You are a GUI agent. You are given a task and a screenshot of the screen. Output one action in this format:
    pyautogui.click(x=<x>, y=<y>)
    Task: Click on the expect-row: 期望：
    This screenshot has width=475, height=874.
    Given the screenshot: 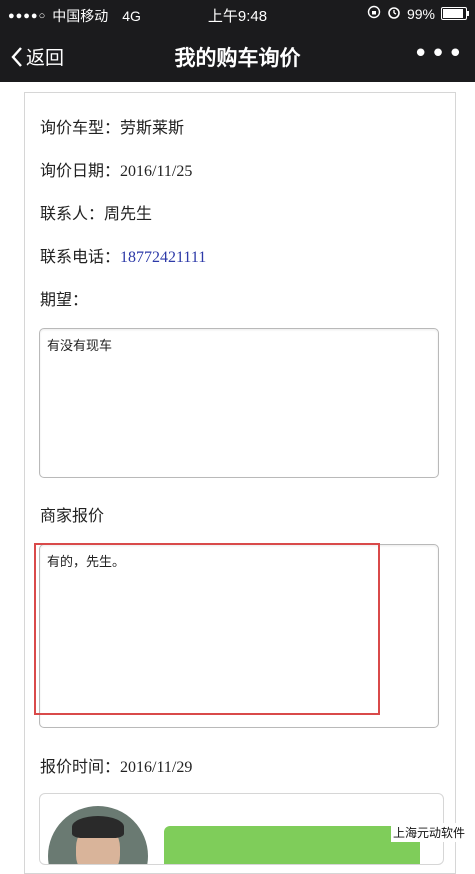 What is the action you would take?
    pyautogui.click(x=64, y=298)
    